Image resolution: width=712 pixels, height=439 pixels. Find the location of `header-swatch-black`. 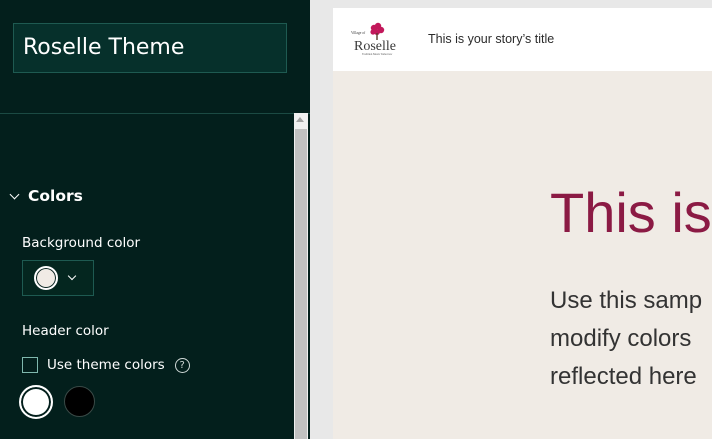

header-swatch-black is located at coordinates (79, 401).